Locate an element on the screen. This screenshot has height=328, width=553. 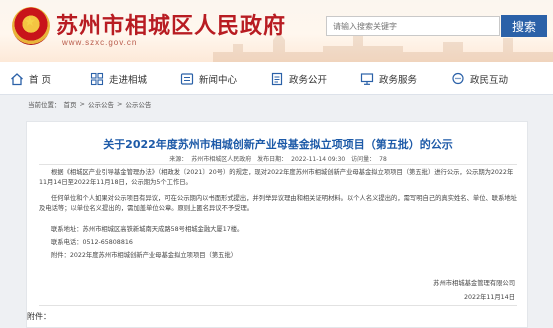
nav-label: 首 页 is located at coordinates (40, 80).